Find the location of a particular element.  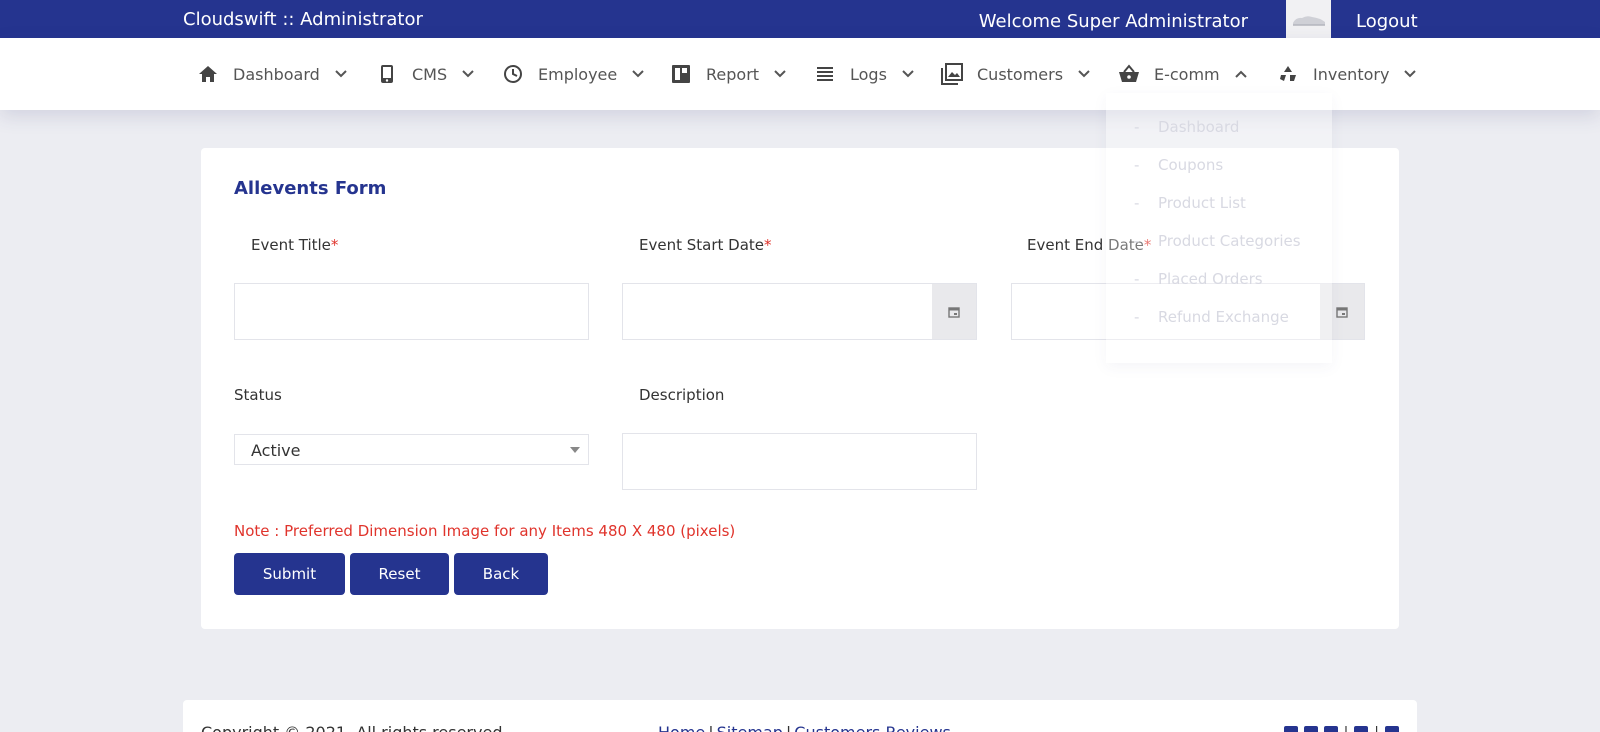

label-text: Event Start Date is located at coordinates (702, 245).